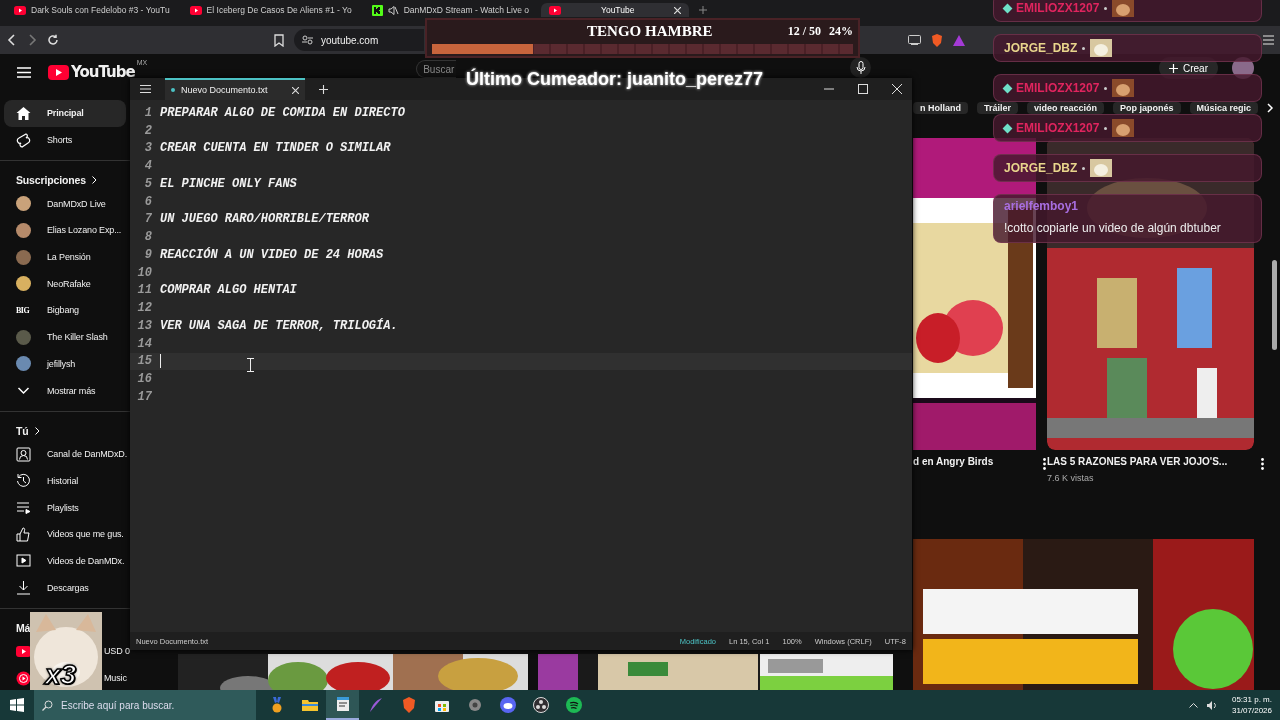  What do you see at coordinates (1251, 699) in the screenshot?
I see `clock-time: 05:31 p. m.` at bounding box center [1251, 699].